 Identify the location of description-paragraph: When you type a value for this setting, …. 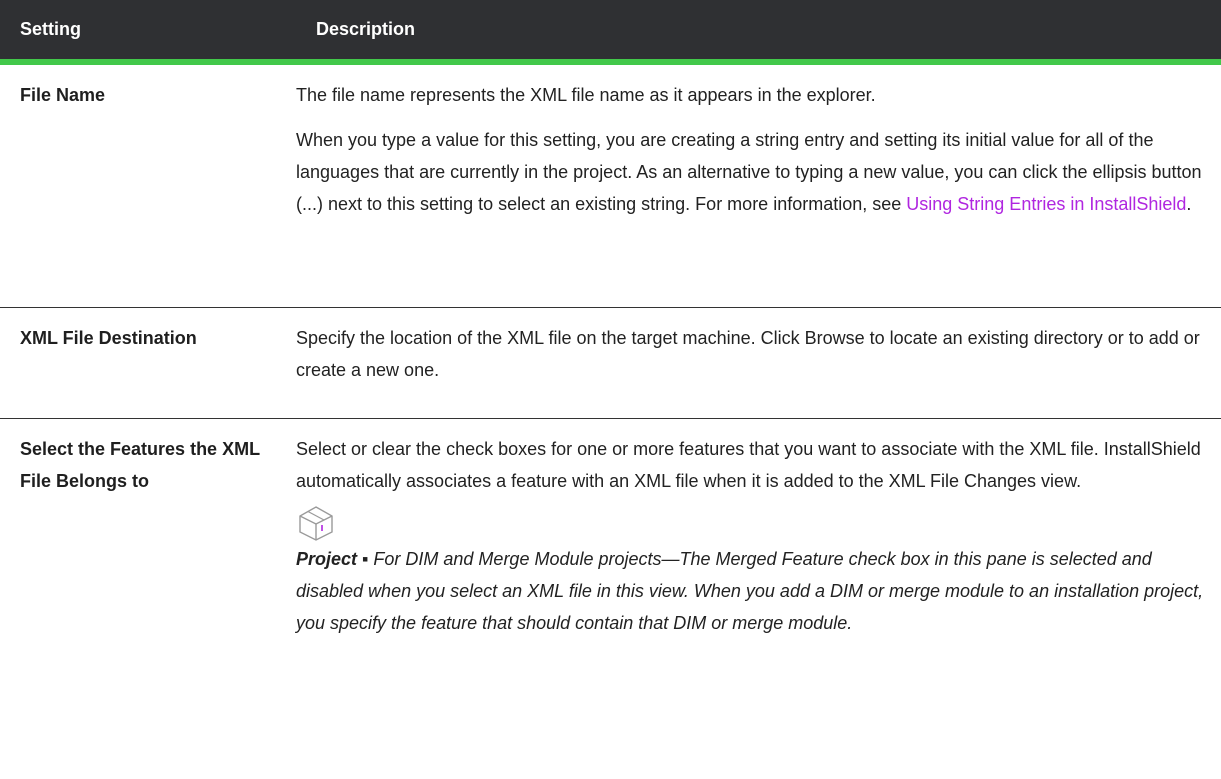
(750, 172).